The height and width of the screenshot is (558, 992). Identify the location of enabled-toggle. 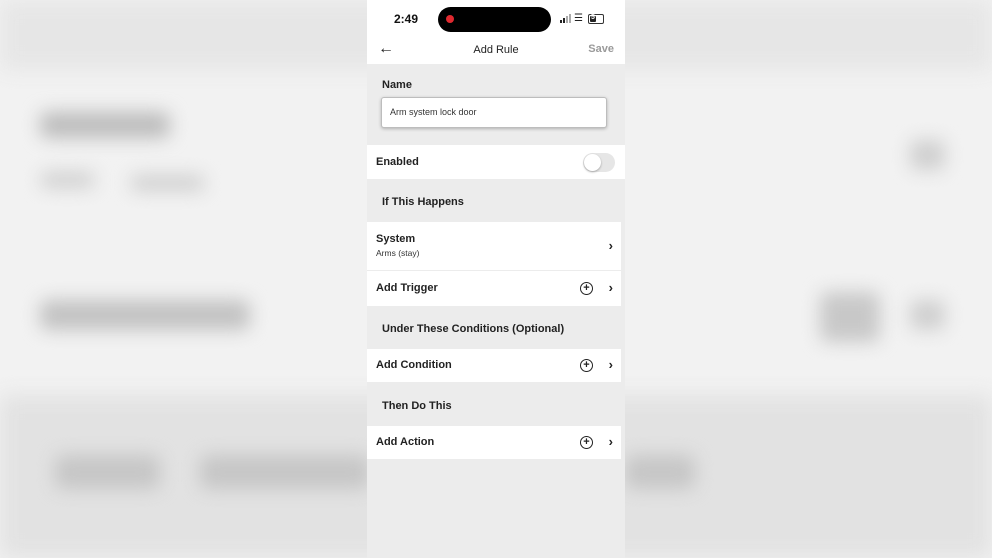
(599, 162).